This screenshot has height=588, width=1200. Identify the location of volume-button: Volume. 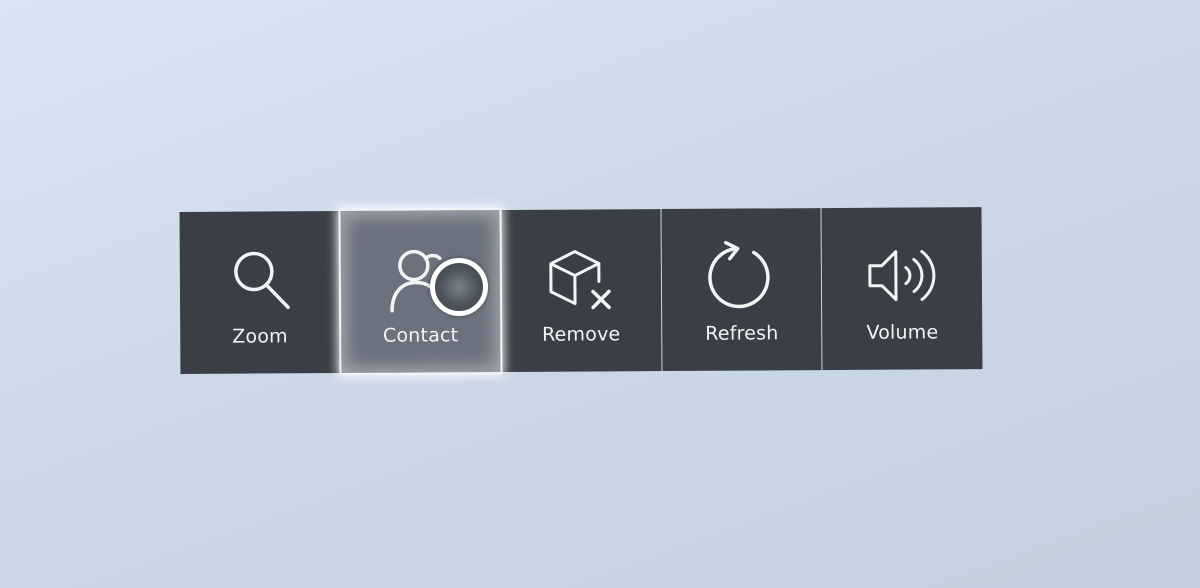
(902, 289).